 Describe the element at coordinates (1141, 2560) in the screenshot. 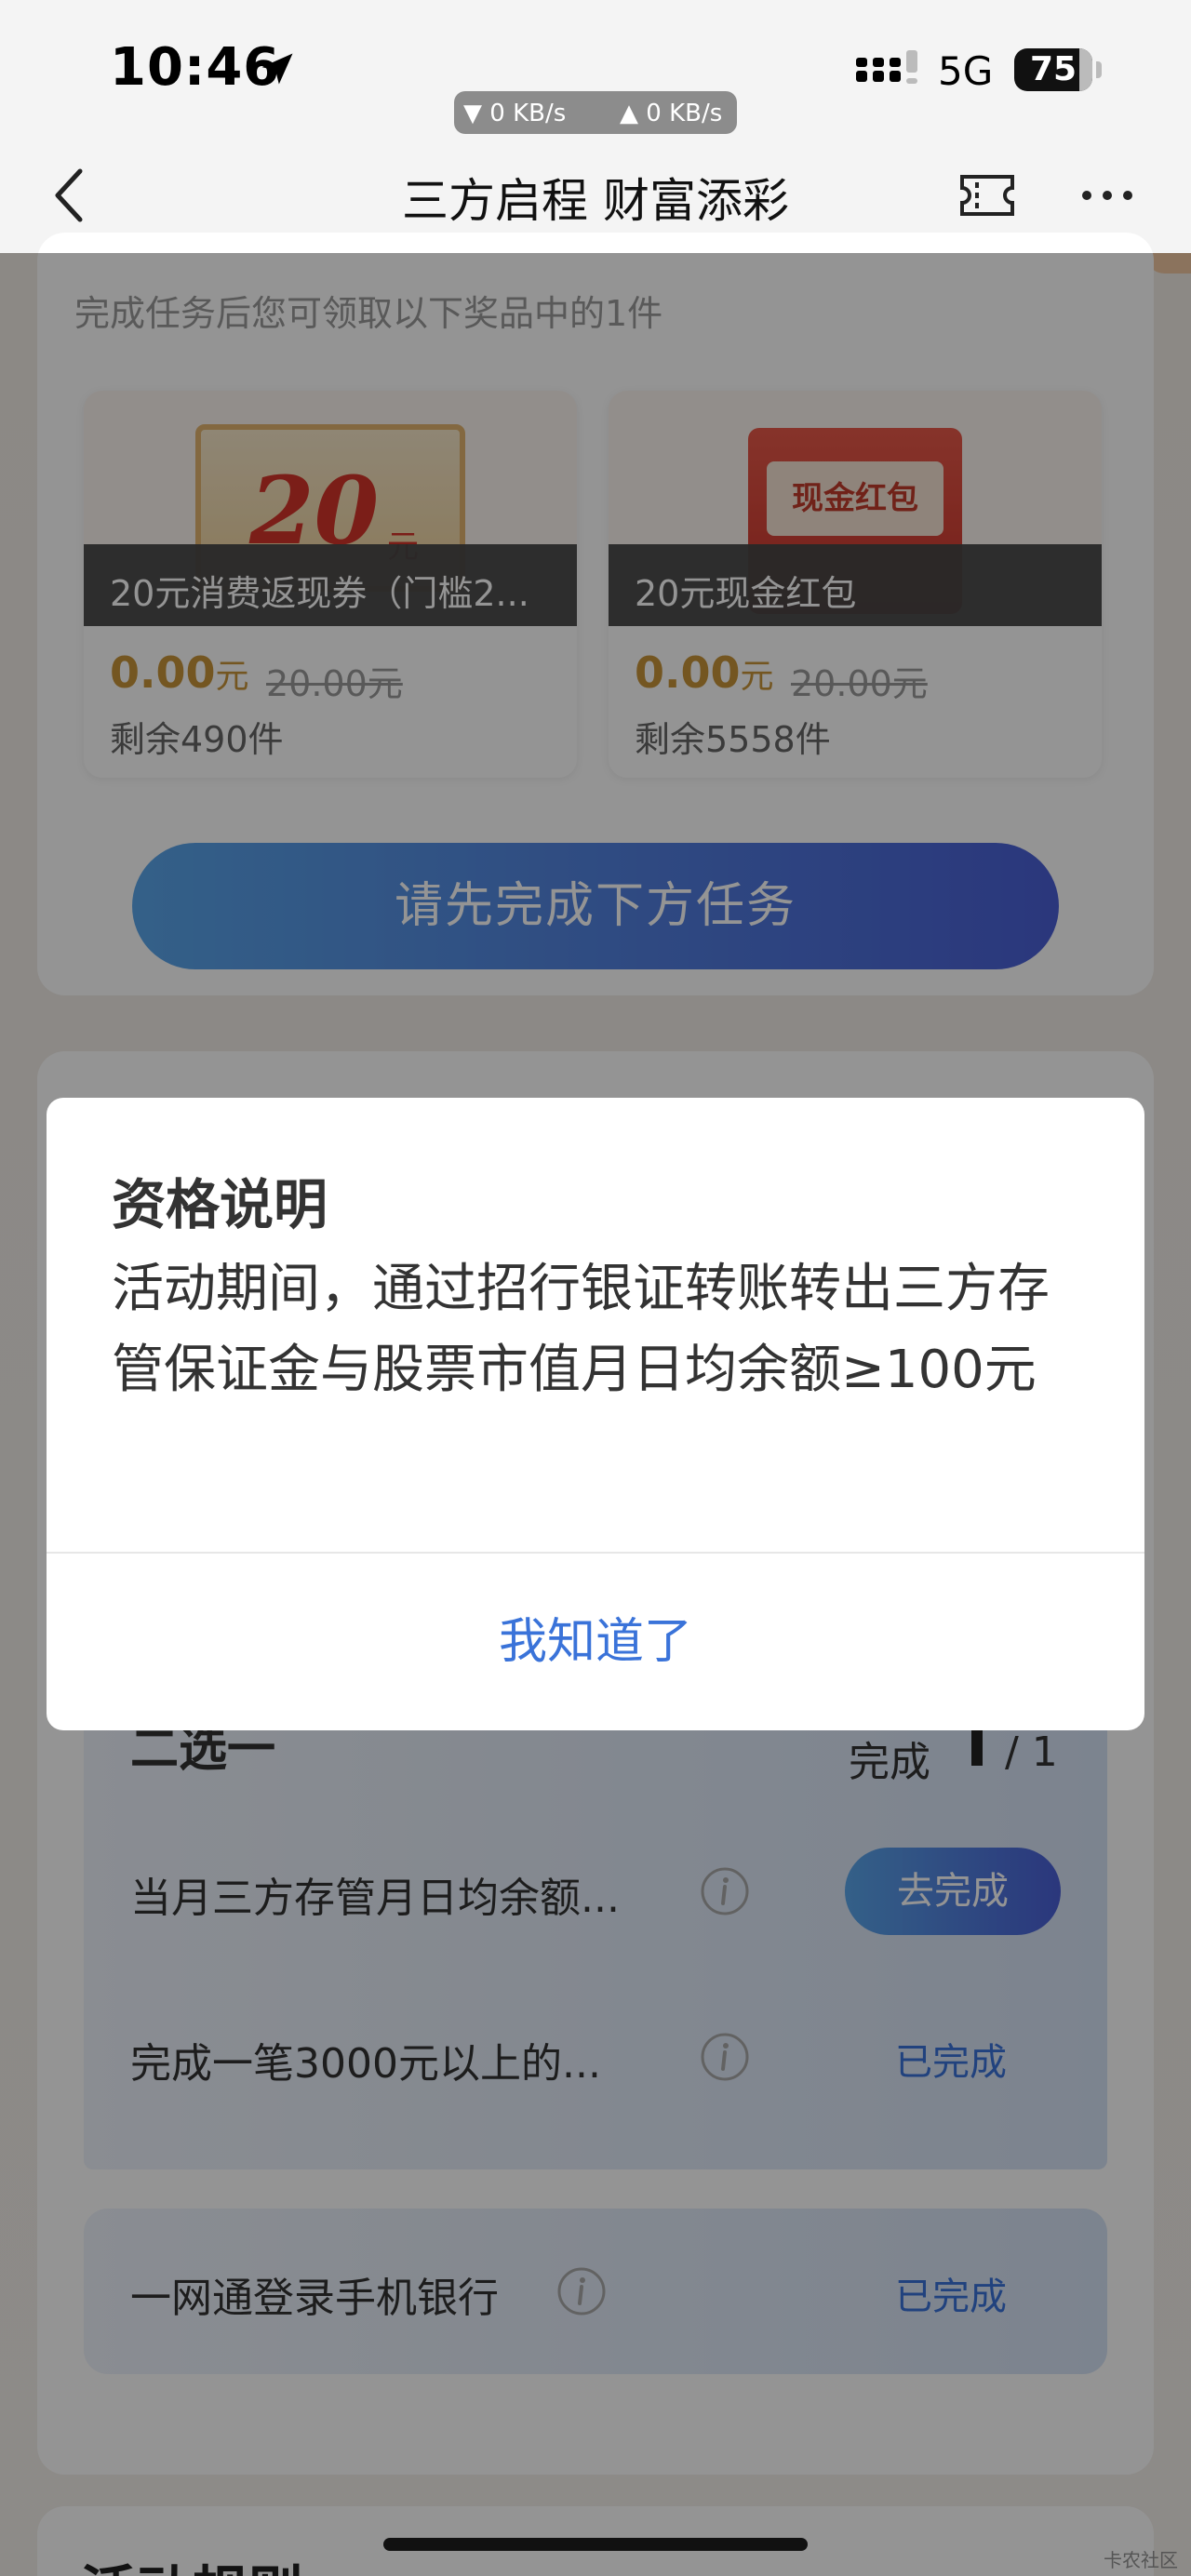

I see `watermark: 卡农社区` at that location.